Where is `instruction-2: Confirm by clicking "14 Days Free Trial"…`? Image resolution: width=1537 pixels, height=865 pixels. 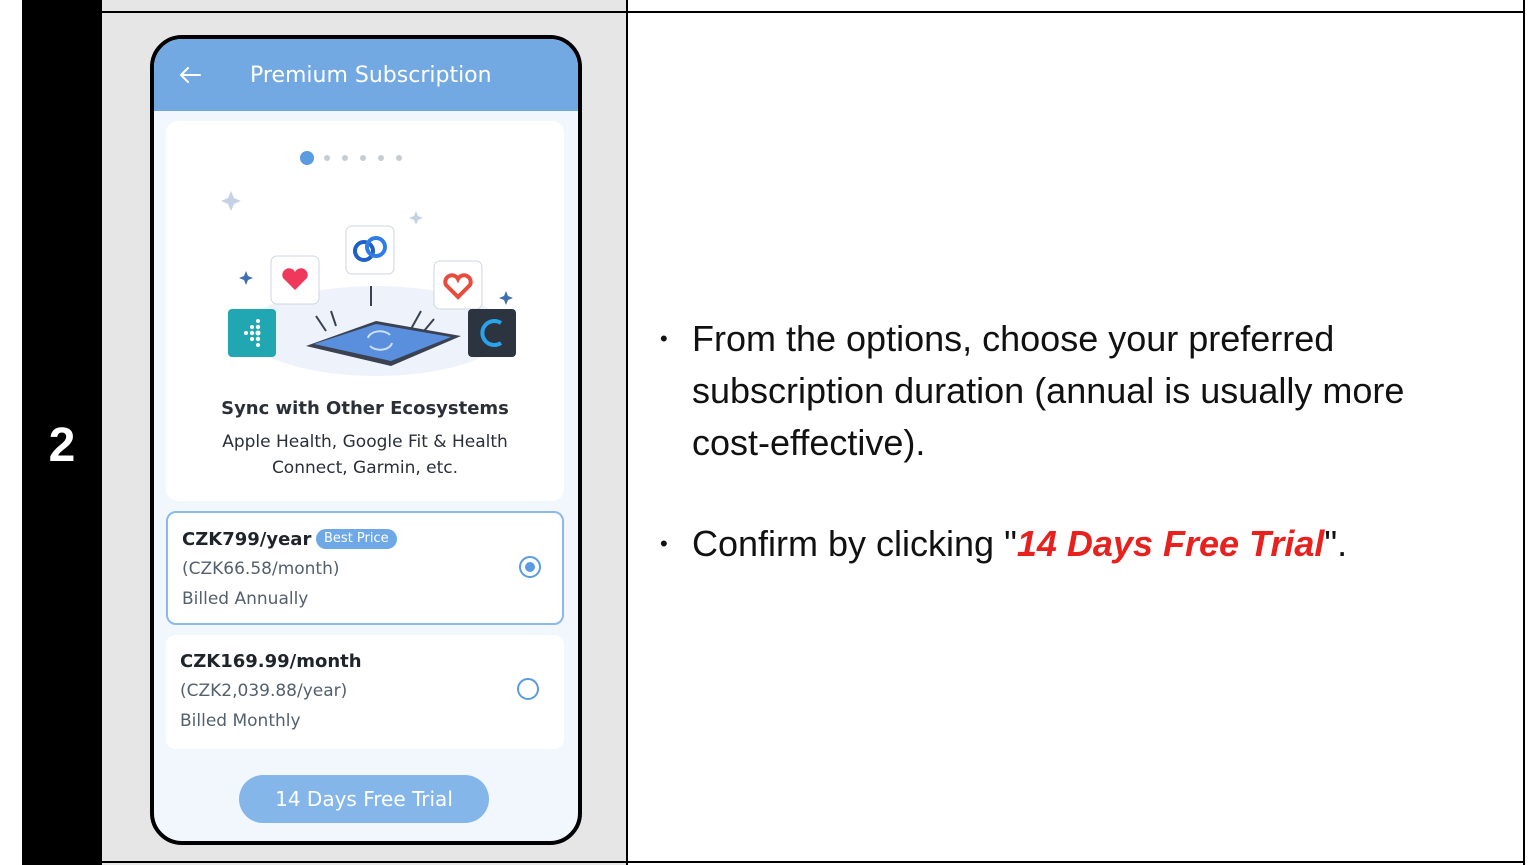 instruction-2: Confirm by clicking "14 Days Free Trial"… is located at coordinates (1092, 544).